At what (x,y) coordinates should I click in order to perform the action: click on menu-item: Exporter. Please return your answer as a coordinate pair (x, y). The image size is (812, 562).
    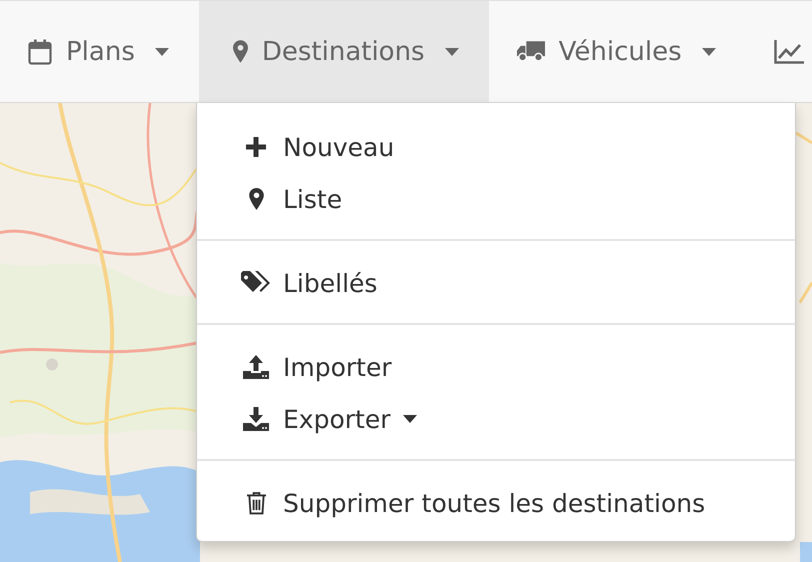
    Looking at the image, I should click on (496, 419).